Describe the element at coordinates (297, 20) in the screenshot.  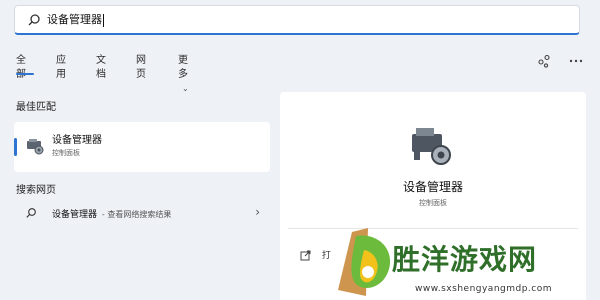
I see `search-box: 设备管理器` at that location.